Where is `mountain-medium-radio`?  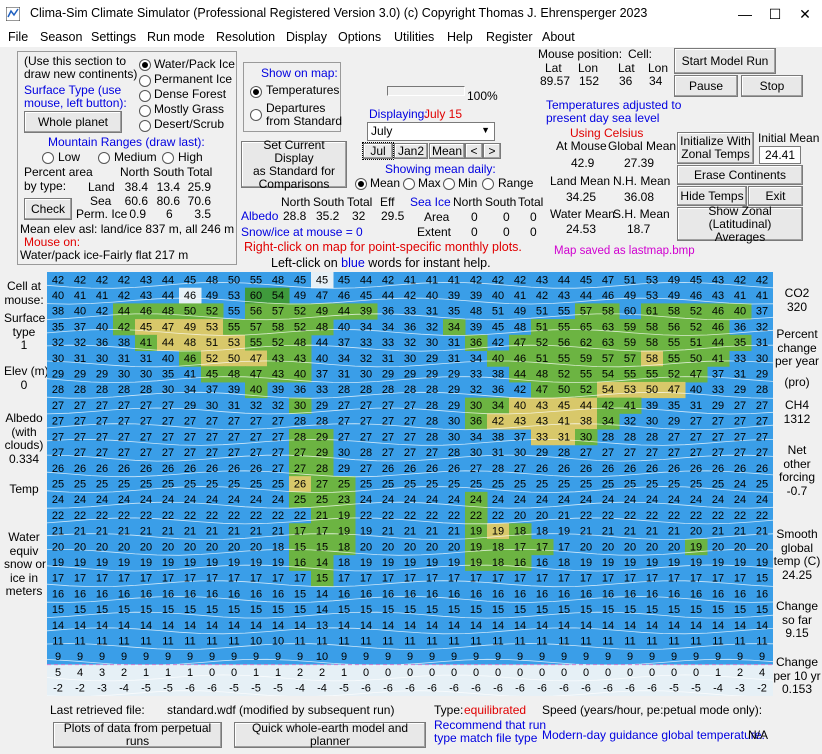 mountain-medium-radio is located at coordinates (104, 158).